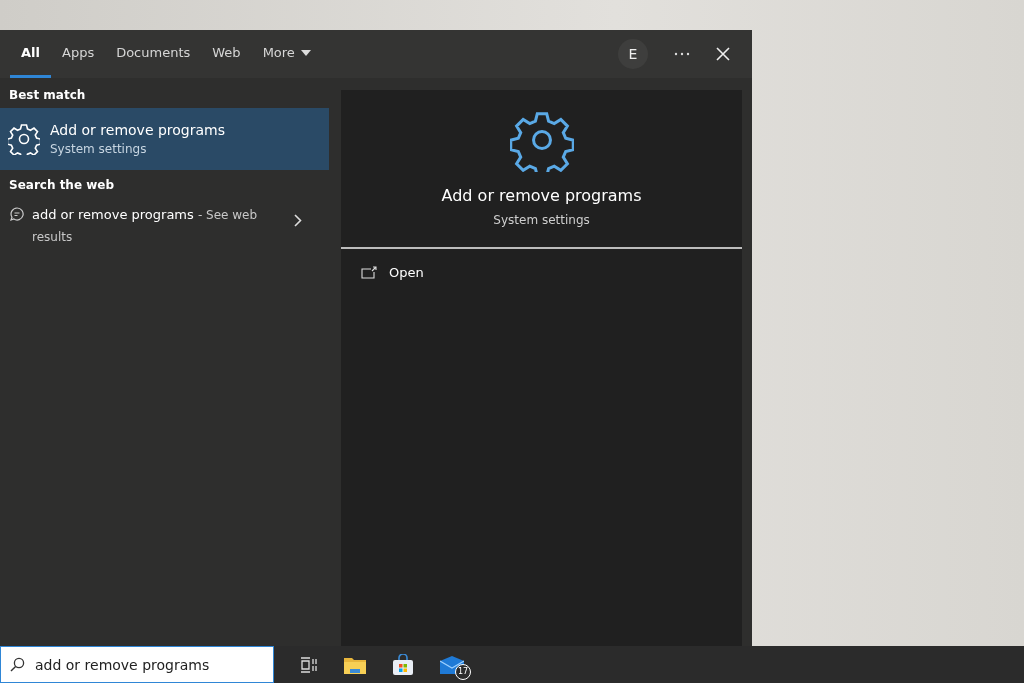  Describe the element at coordinates (541, 220) in the screenshot. I see `preview-subtitle: System settings` at that location.